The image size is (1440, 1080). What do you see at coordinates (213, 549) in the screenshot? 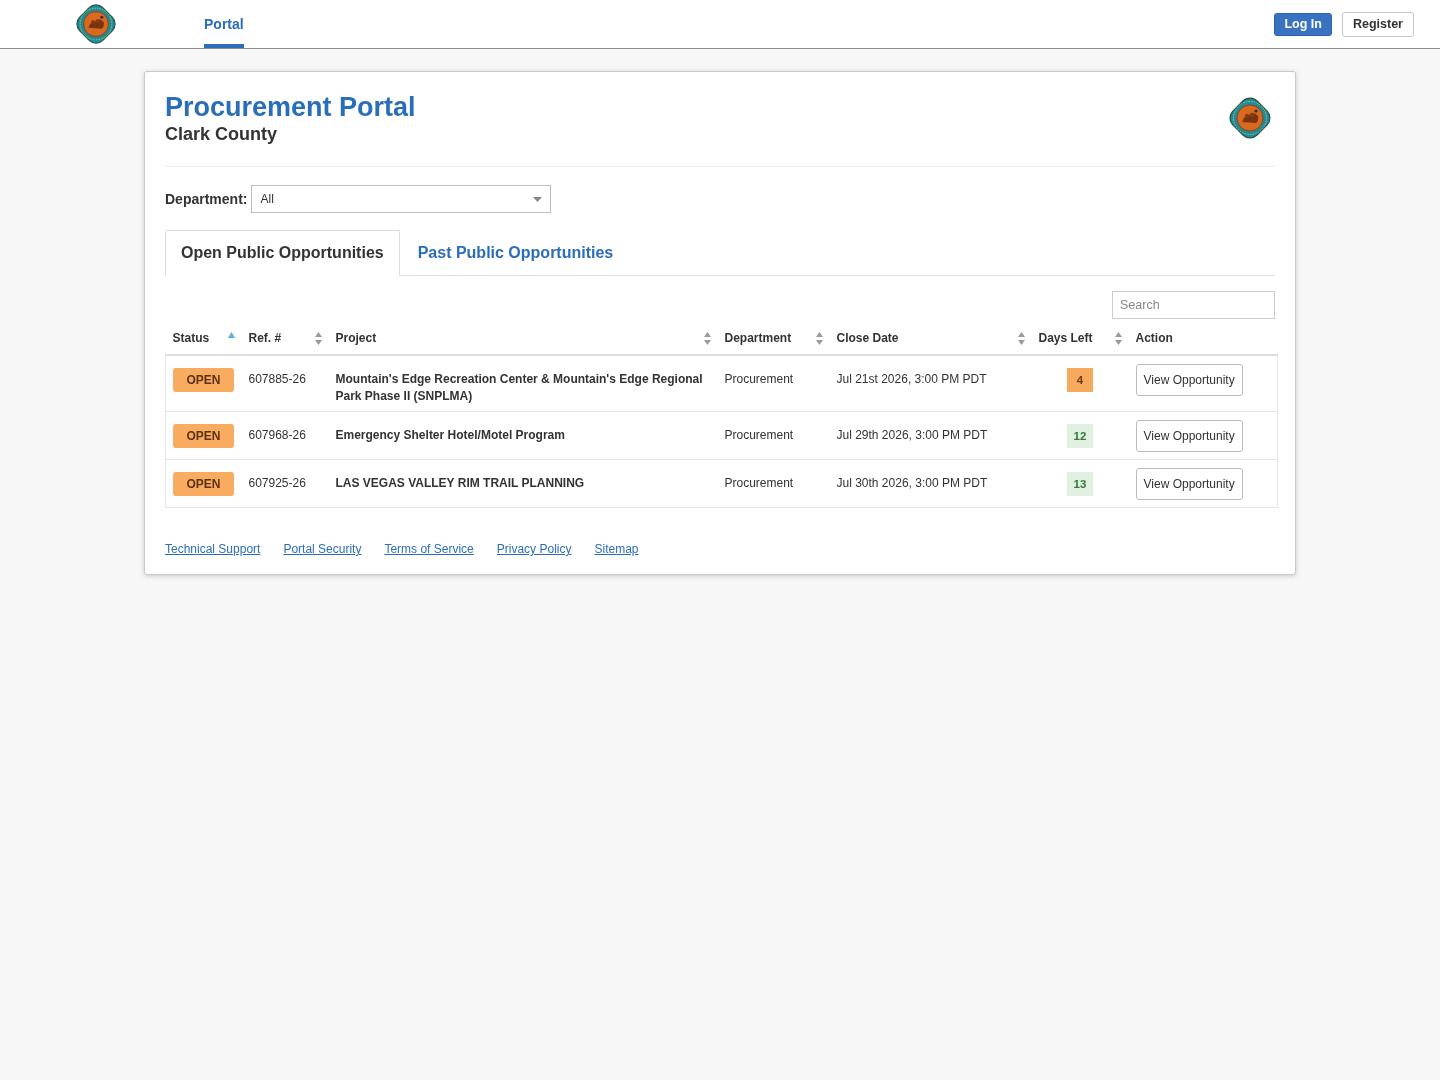
I see `footer-link: Technical Support` at bounding box center [213, 549].